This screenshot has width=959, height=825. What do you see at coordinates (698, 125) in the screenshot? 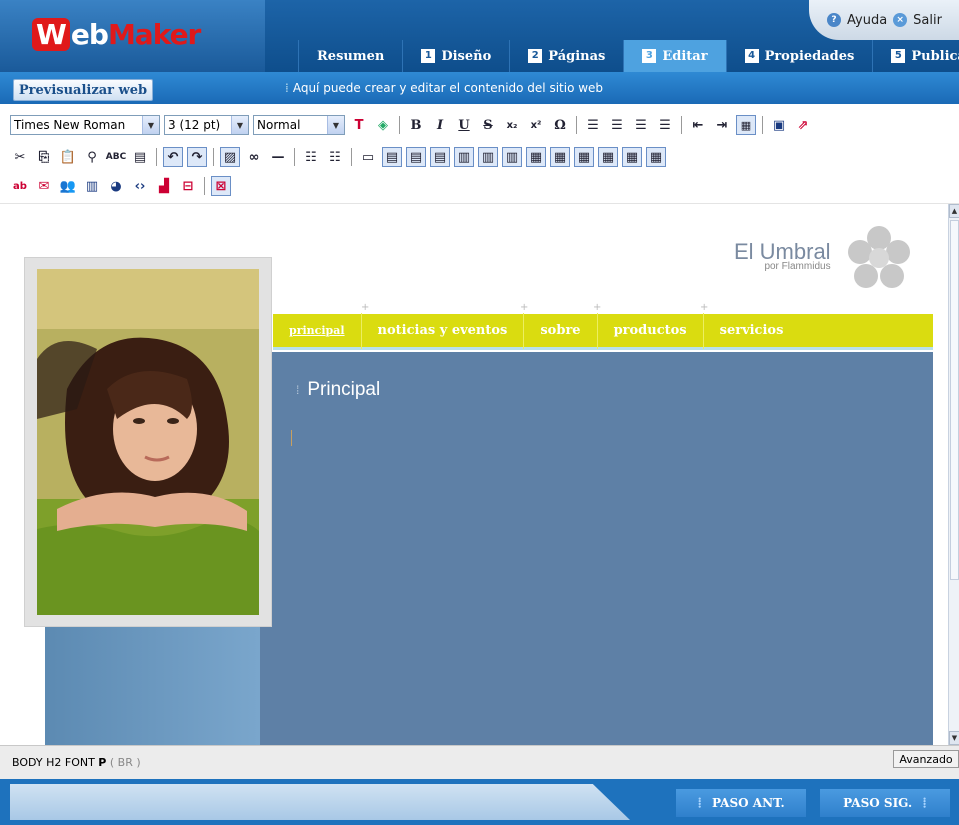
I see `outdent-icon: ⇤` at bounding box center [698, 125].